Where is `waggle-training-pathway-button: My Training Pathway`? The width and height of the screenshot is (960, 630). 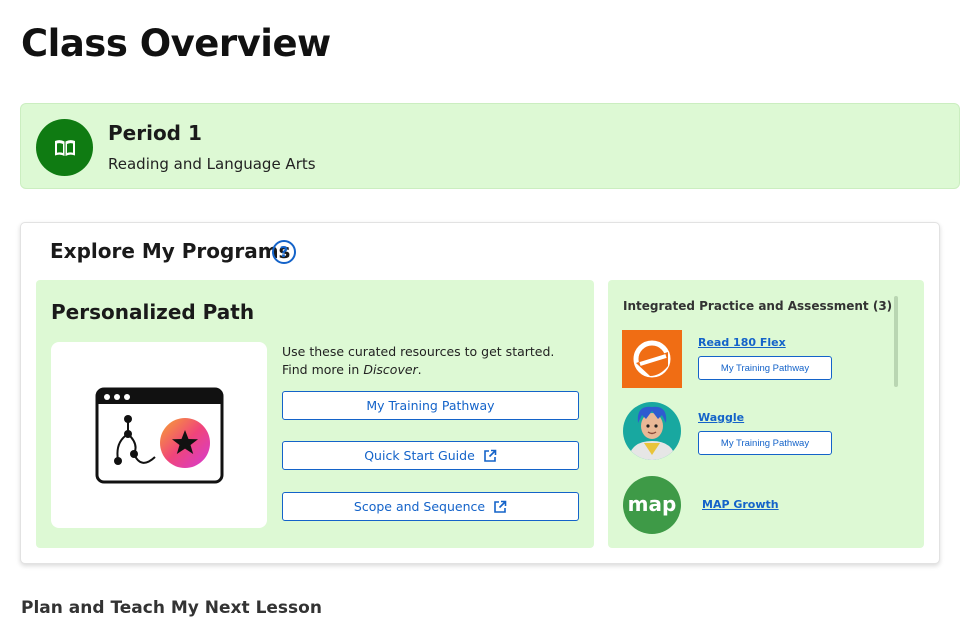 waggle-training-pathway-button: My Training Pathway is located at coordinates (765, 443).